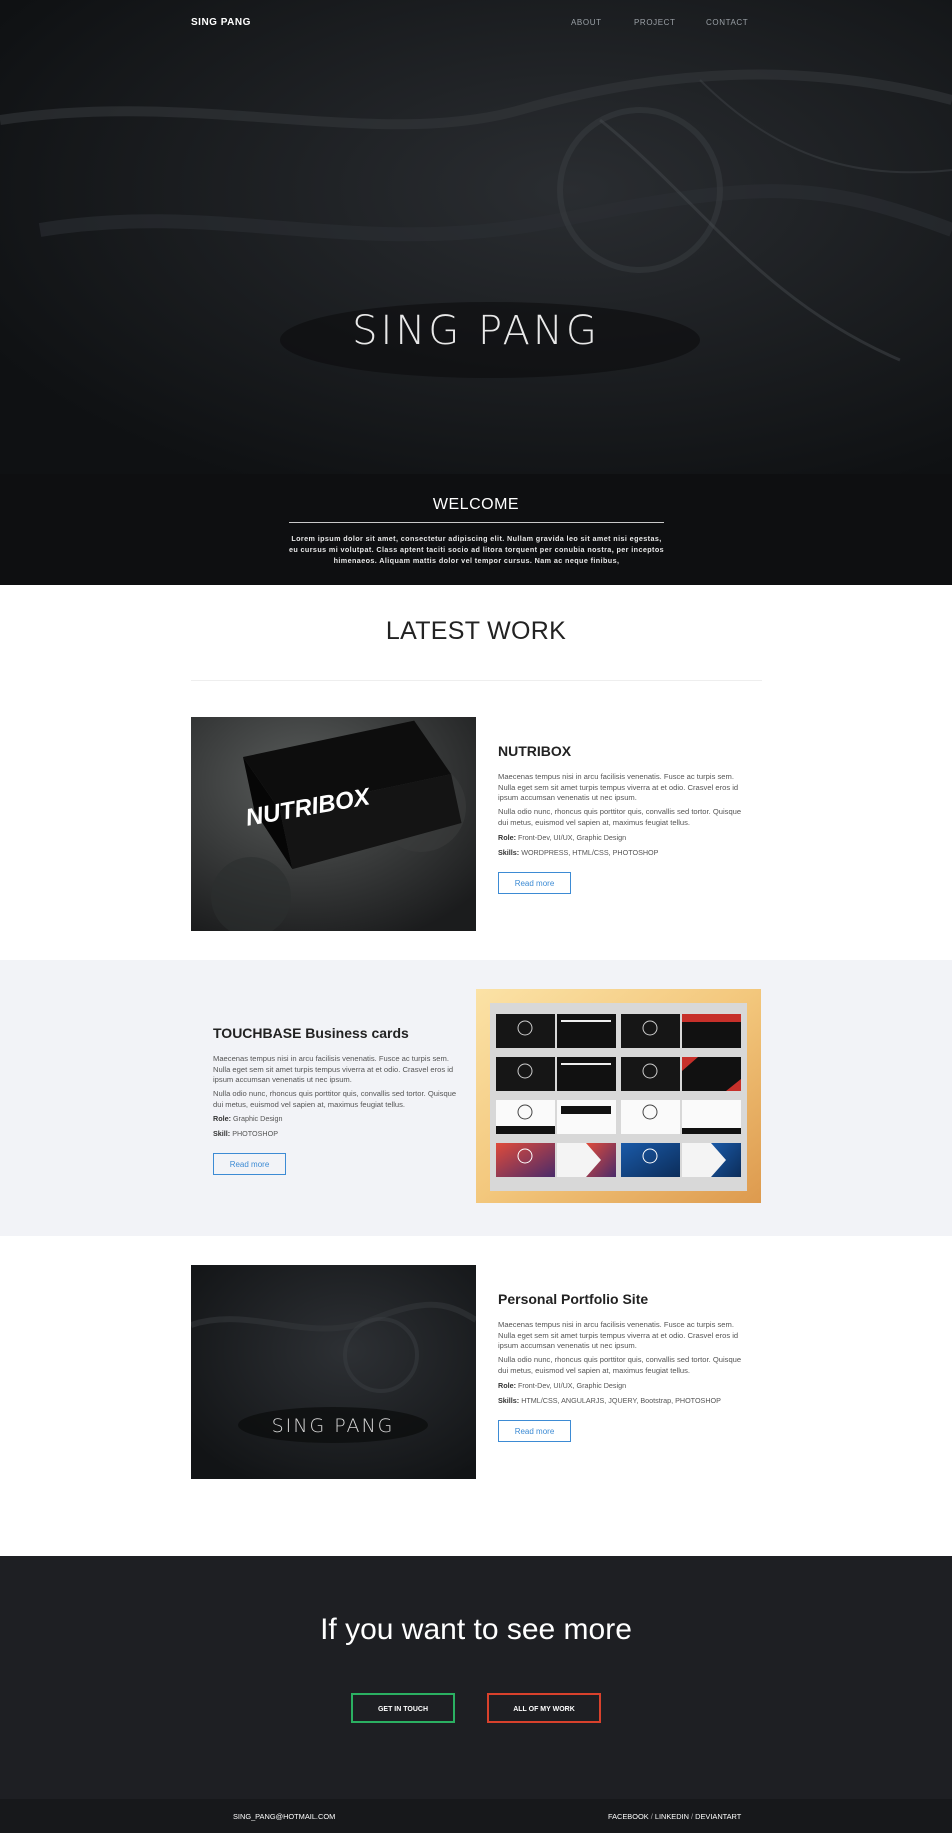 The image size is (952, 1833). I want to click on skills-value: WORDPRESS, HTML/CSS, PHOTOSHOP, so click(590, 852).